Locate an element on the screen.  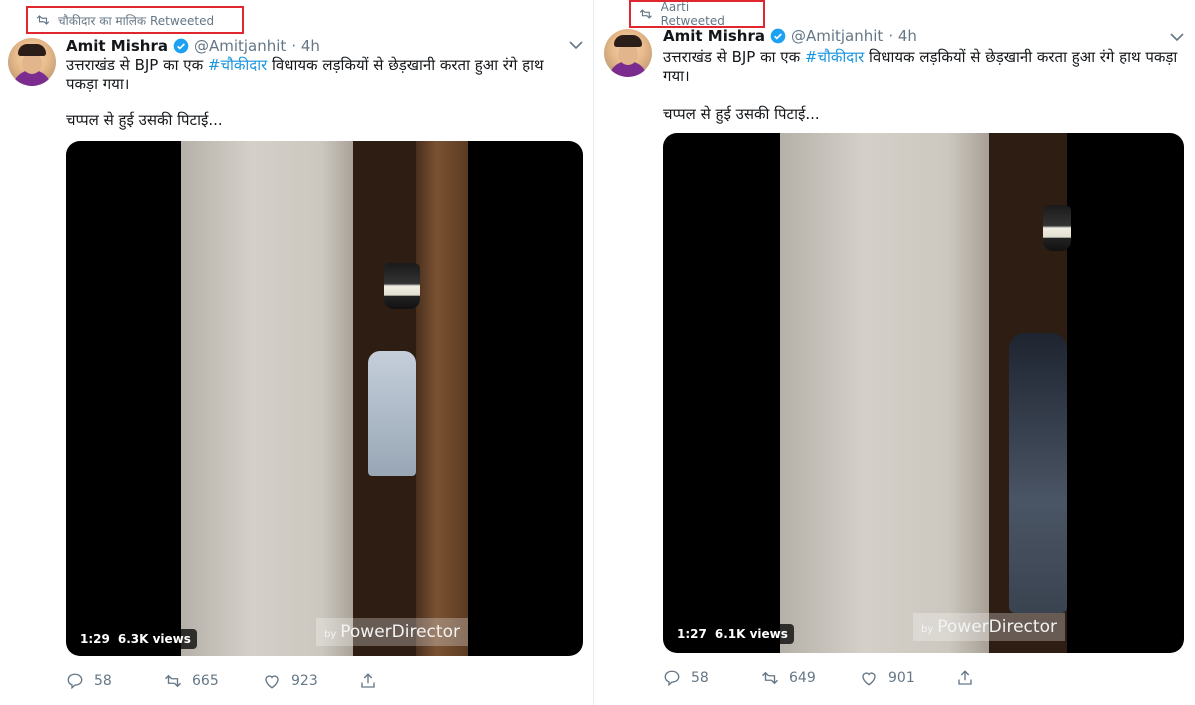
video-views: 6.1K views is located at coordinates (751, 634).